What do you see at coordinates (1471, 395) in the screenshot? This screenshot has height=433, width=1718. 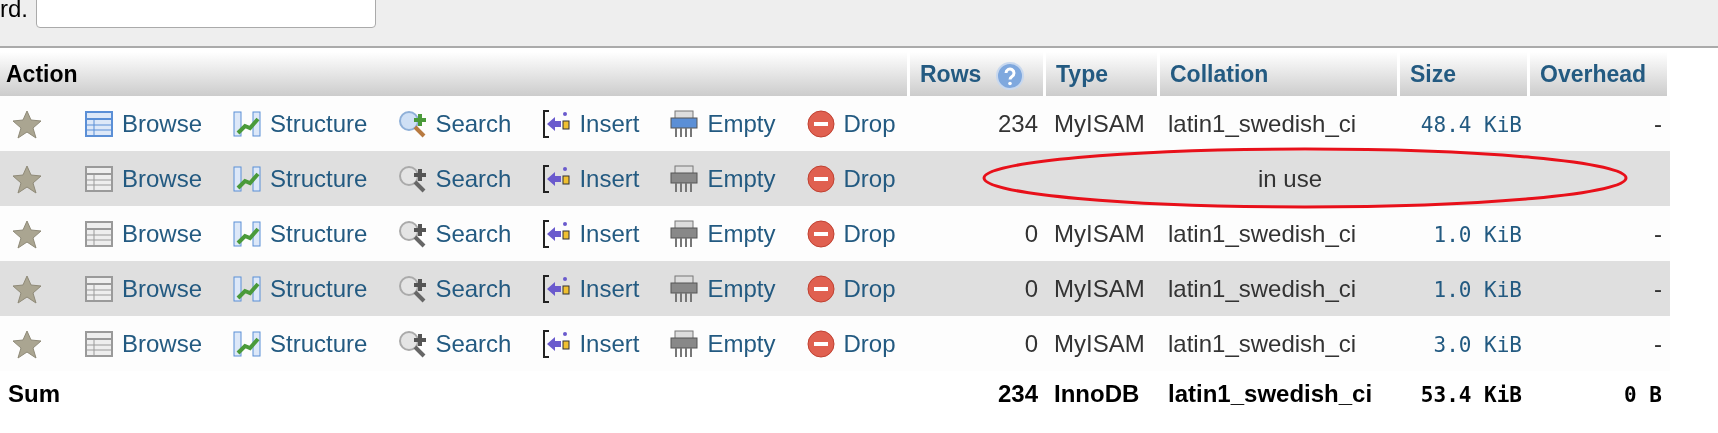 I see `total-cell: 53.4 KiB` at bounding box center [1471, 395].